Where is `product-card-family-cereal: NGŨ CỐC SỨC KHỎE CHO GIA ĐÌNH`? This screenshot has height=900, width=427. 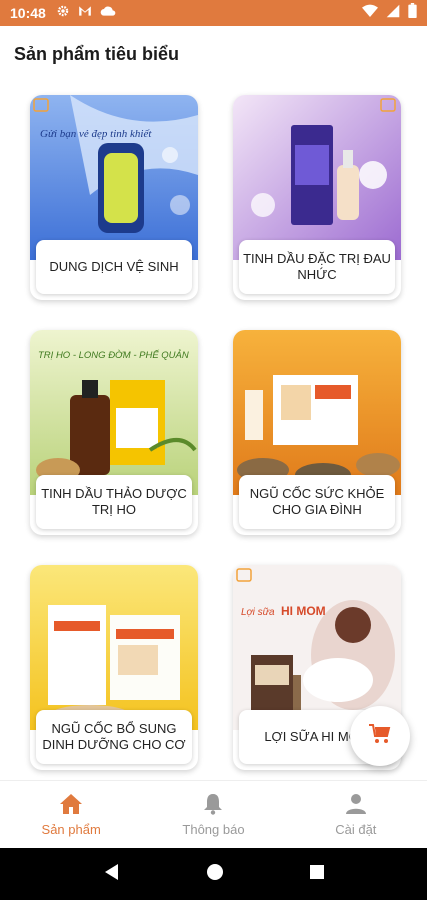 product-card-family-cereal: NGŨ CỐC SỨC KHỎE CHO GIA ĐÌNH is located at coordinates (317, 432).